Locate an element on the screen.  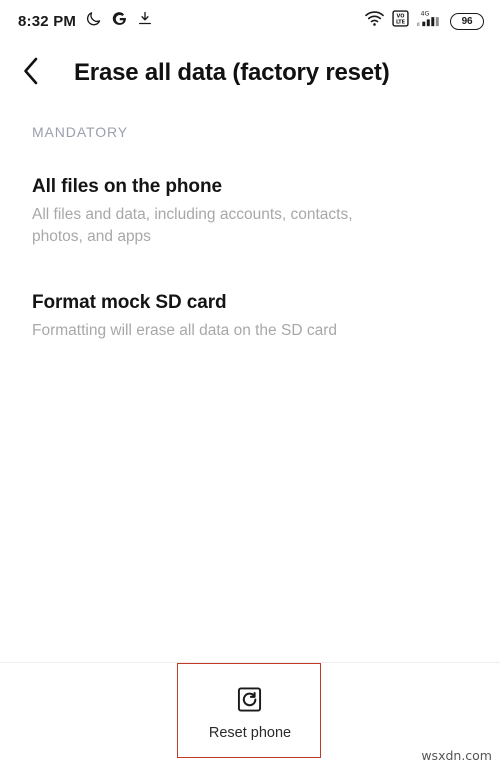
reset-phone-button: Reset phone is located at coordinates (250, 714).